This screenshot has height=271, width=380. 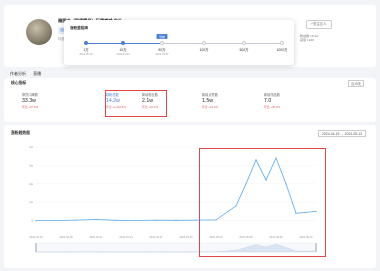 I want to click on period-select: 近15天, so click(x=356, y=83).